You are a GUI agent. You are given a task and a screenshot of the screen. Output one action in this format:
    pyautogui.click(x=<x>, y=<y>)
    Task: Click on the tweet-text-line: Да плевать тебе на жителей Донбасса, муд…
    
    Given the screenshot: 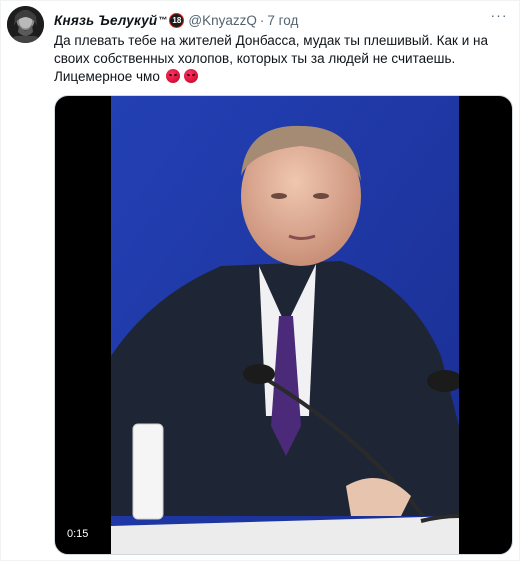 What is the action you would take?
    pyautogui.click(x=271, y=40)
    